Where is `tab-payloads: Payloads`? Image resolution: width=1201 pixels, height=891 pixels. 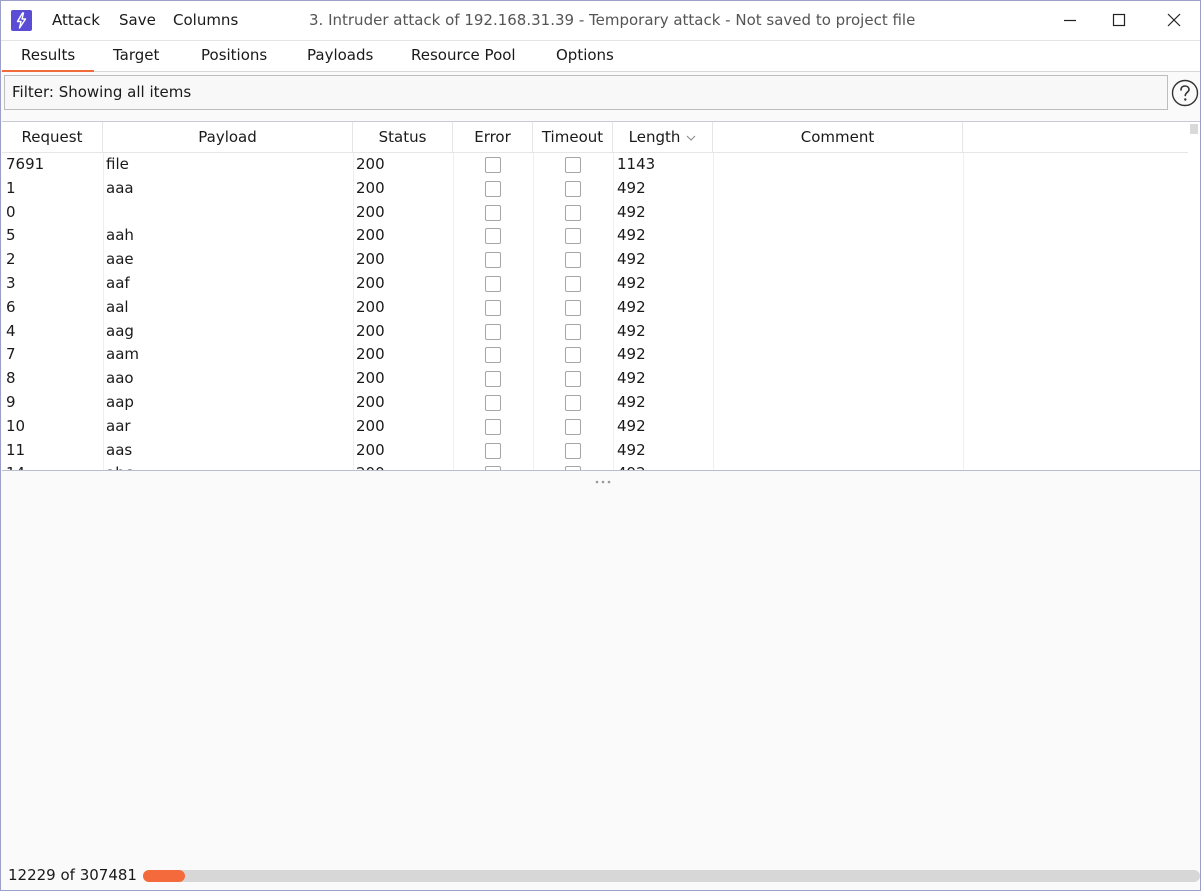
tab-payloads: Payloads is located at coordinates (340, 55).